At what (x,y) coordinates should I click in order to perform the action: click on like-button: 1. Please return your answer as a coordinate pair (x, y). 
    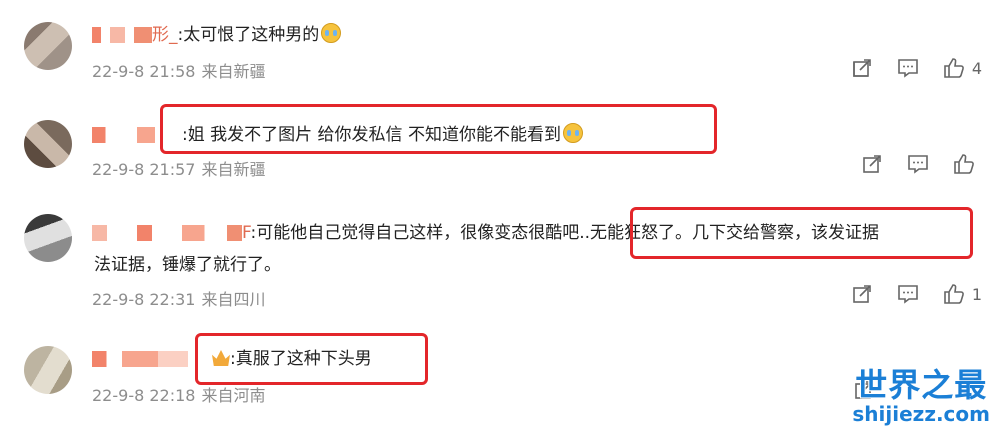
    Looking at the image, I should click on (962, 294).